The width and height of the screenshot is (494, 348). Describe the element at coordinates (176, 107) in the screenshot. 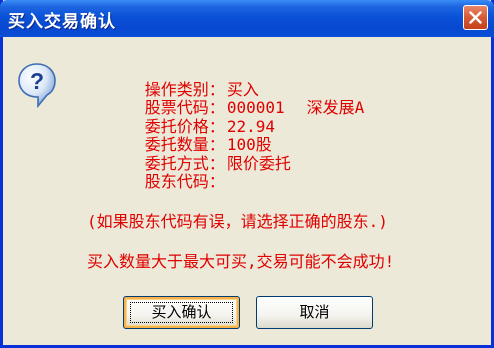

I see `stock-code-label: 股票代码` at that location.